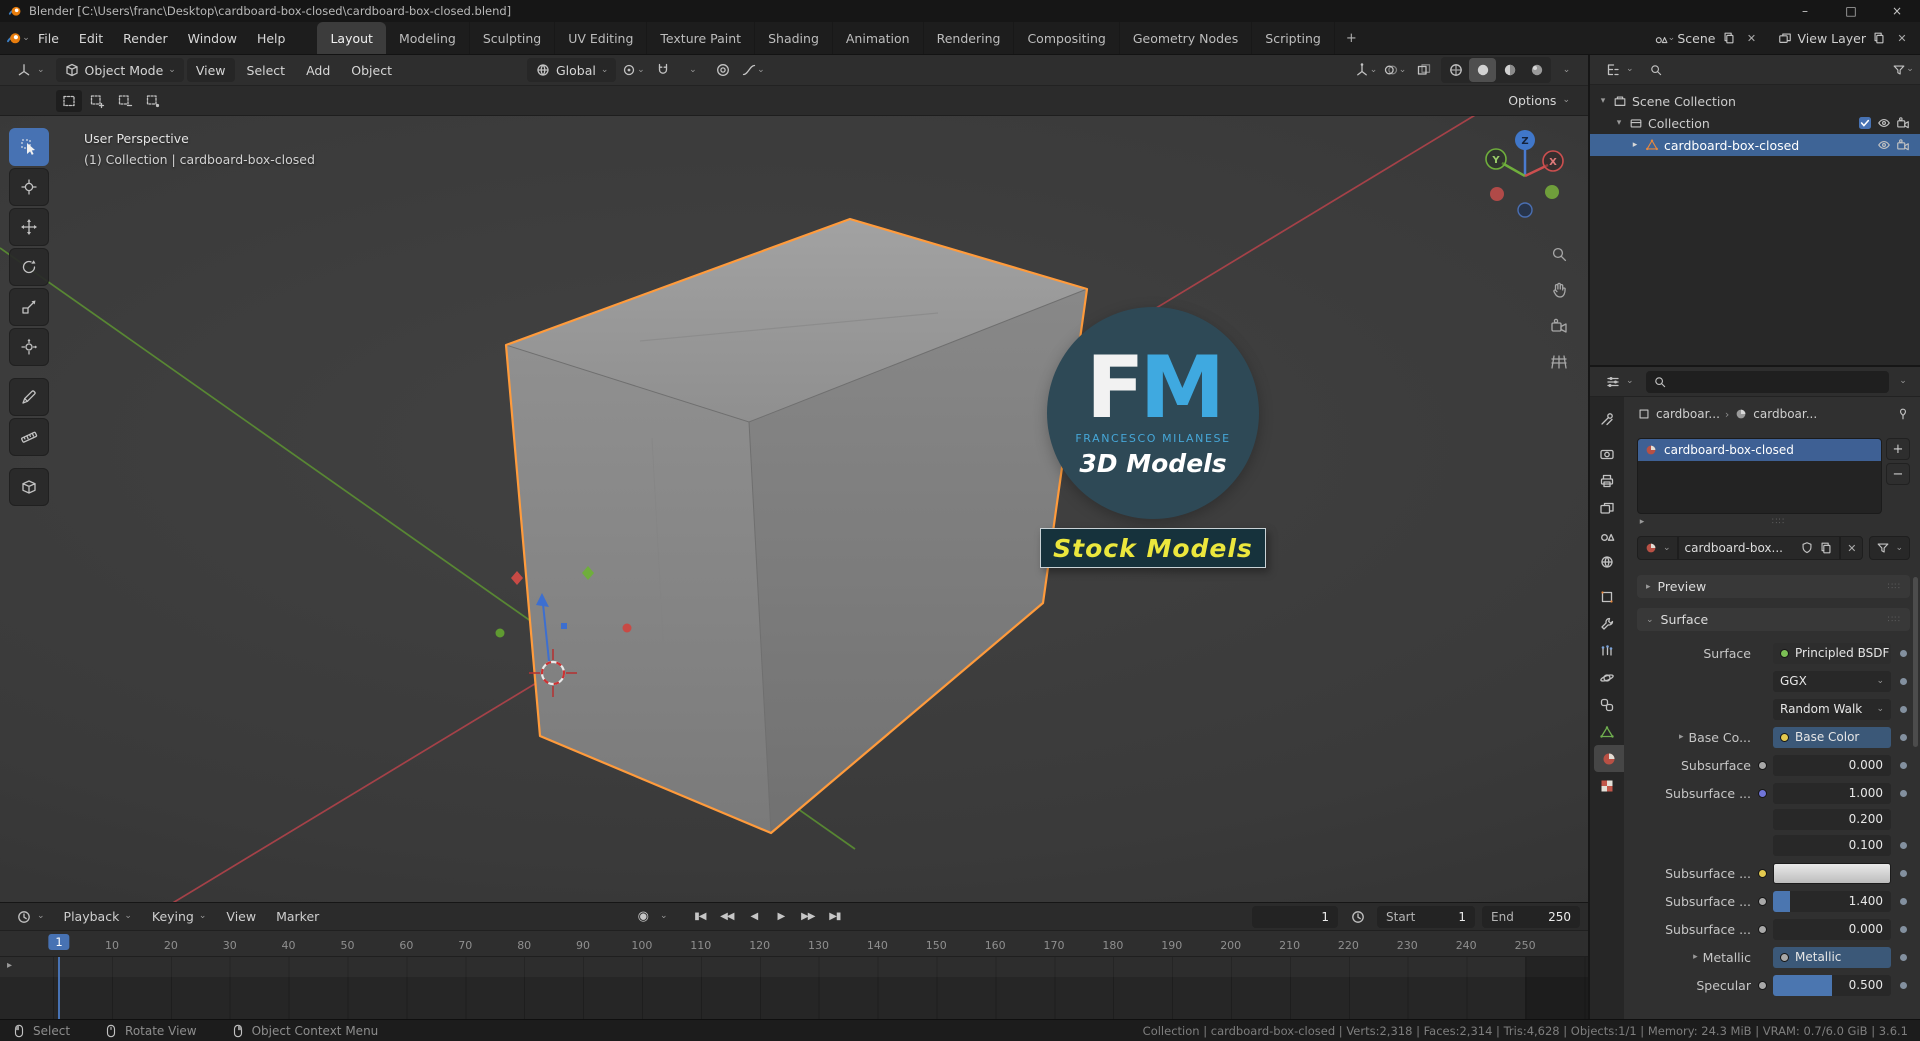 The height and width of the screenshot is (1041, 1920). Describe the element at coordinates (1832, 653) in the screenshot. I see `surface-shader-button: Principled BSDF` at that location.